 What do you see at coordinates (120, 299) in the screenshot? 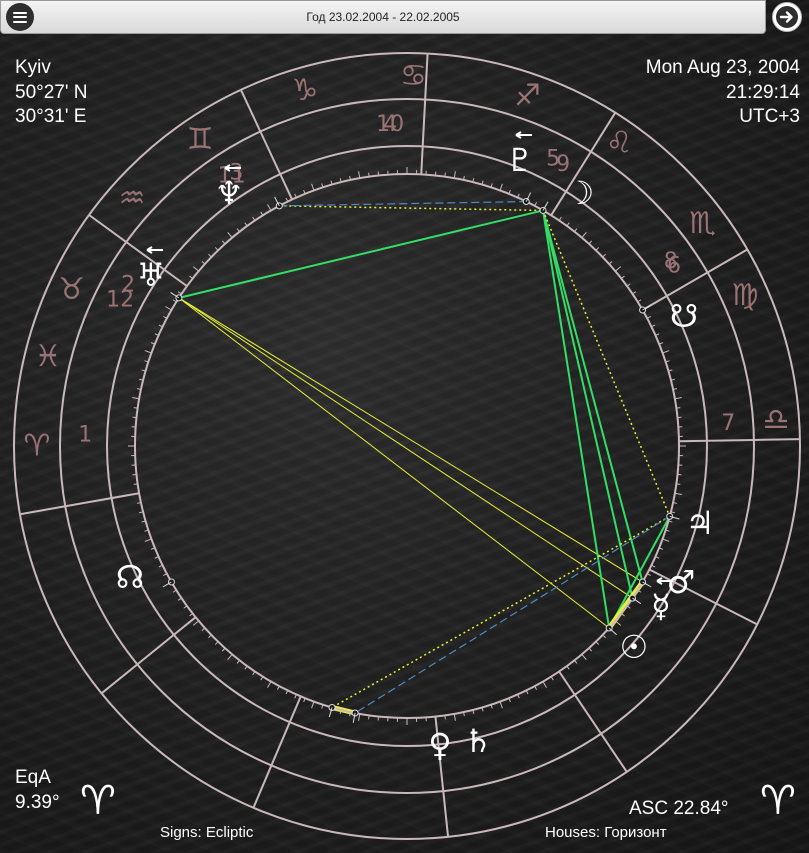
I see `house-number-12: 12` at bounding box center [120, 299].